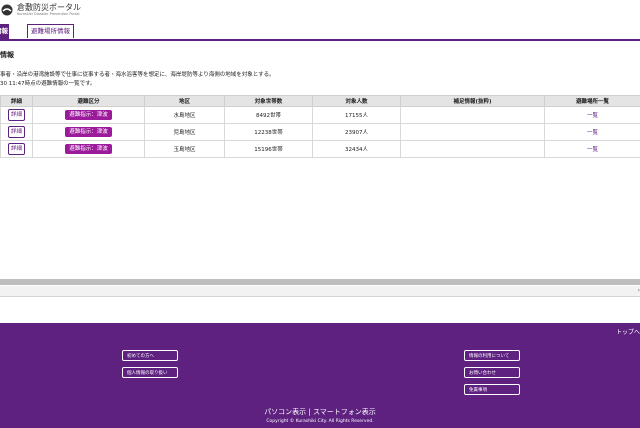 The image size is (640, 428). What do you see at coordinates (492, 355) in the screenshot?
I see `footer-link-usage: 情報の利用について` at bounding box center [492, 355].